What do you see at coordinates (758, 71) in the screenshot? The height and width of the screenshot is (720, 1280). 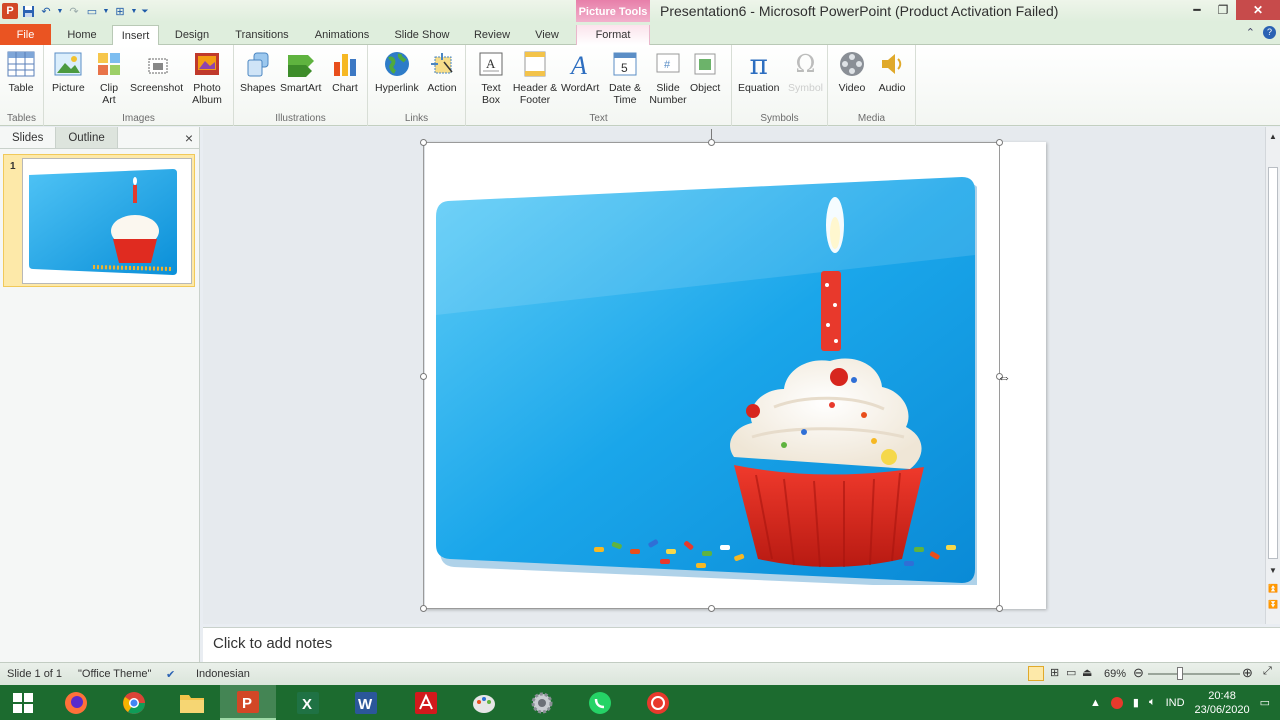 I see `equation-button: π Equation` at bounding box center [758, 71].